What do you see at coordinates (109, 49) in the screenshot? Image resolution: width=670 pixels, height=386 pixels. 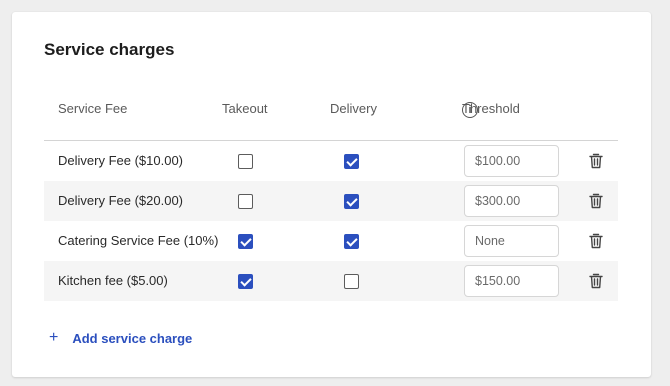 I see `card-title: Service charges` at bounding box center [109, 49].